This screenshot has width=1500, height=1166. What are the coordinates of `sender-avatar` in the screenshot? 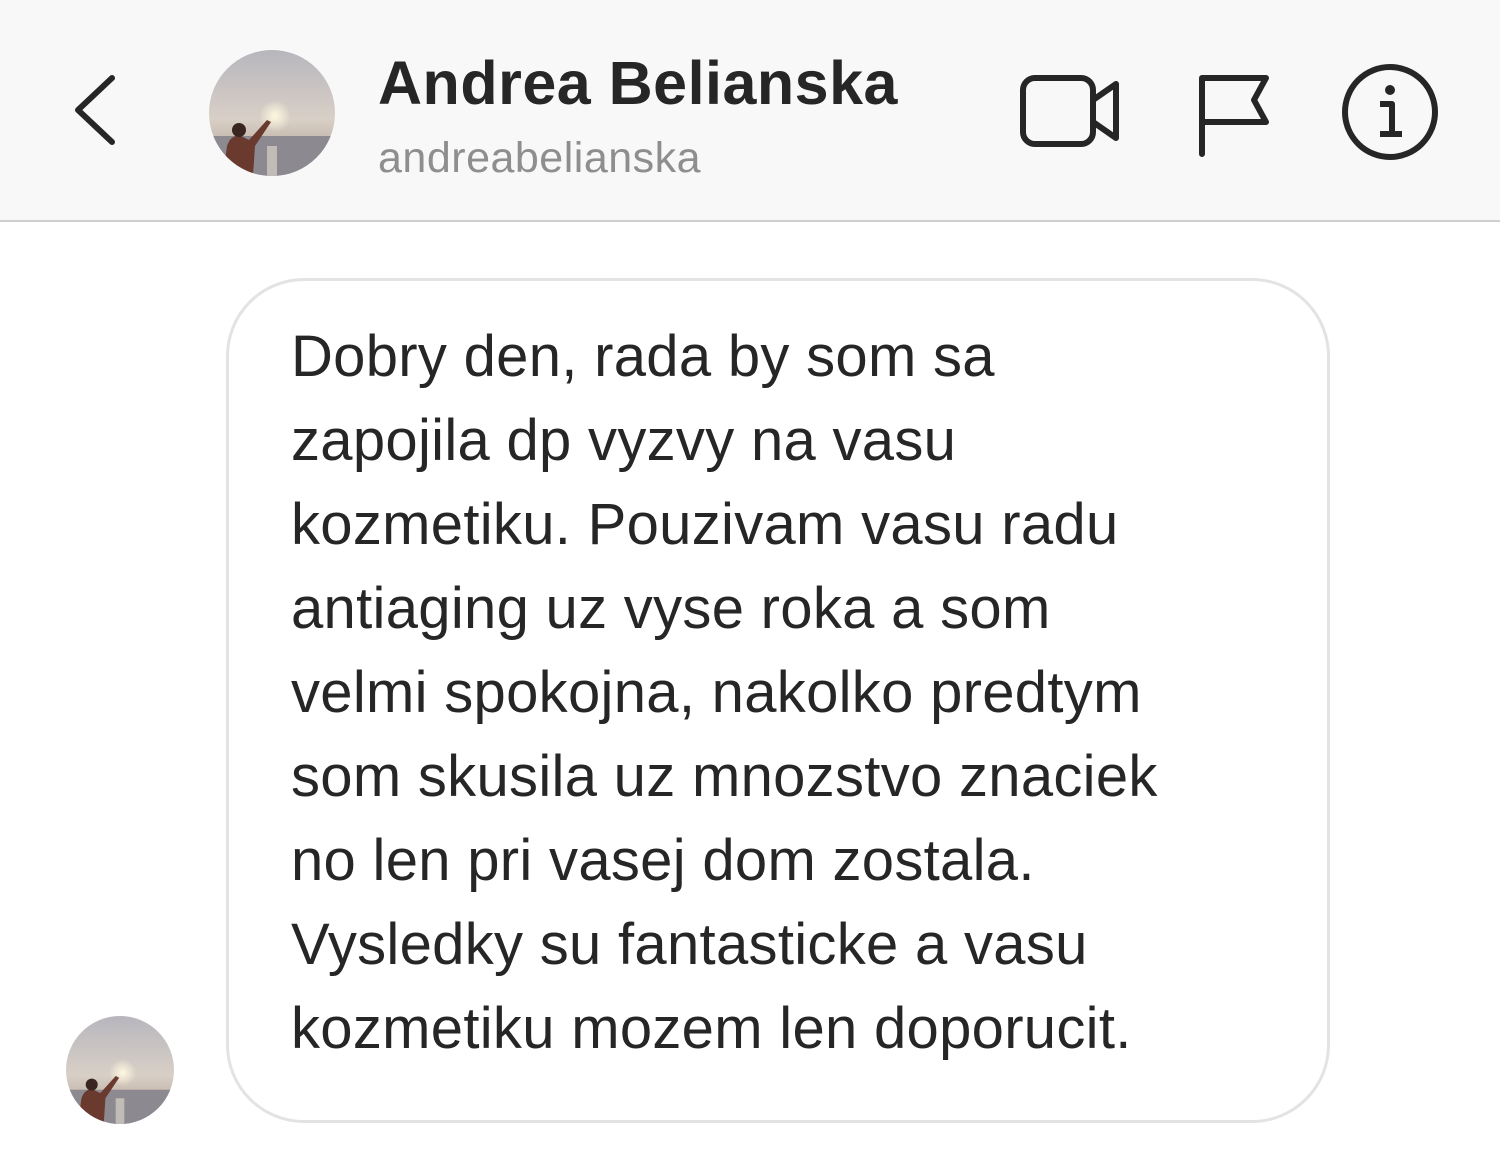 It's located at (120, 1070).